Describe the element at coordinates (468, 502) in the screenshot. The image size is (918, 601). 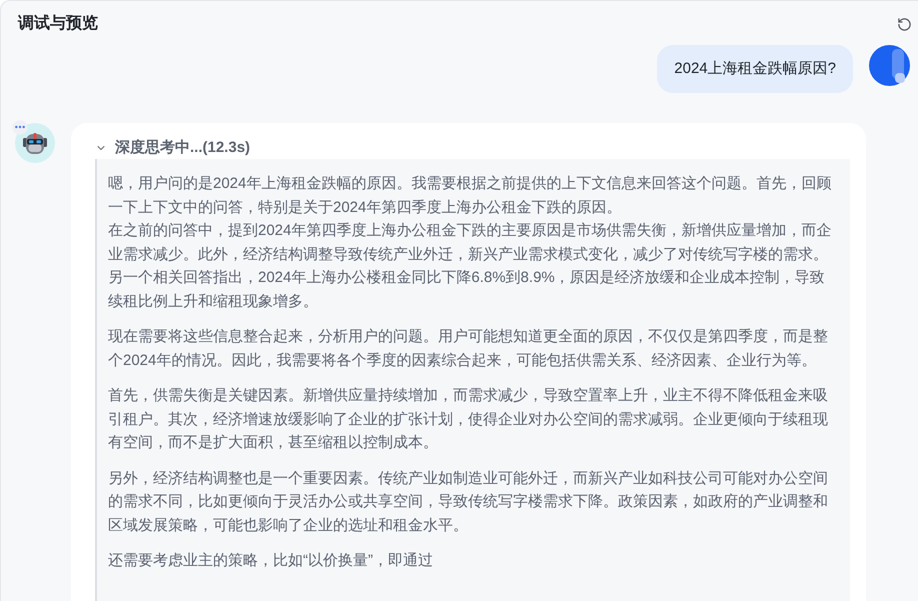
I see `thought-paragraph: 另外，经济结构调整也是一个重要因素。传统产业如制造业可能外迁，而新兴产业如科技公司可能对办公空间的需求不同，比如更倾向于灵活办公或共享空间，导致传统写字楼需求下降。政策因素，如政府的产业调整和区域发展策略，可能也影响了企业的选址和租金水平。` at that location.